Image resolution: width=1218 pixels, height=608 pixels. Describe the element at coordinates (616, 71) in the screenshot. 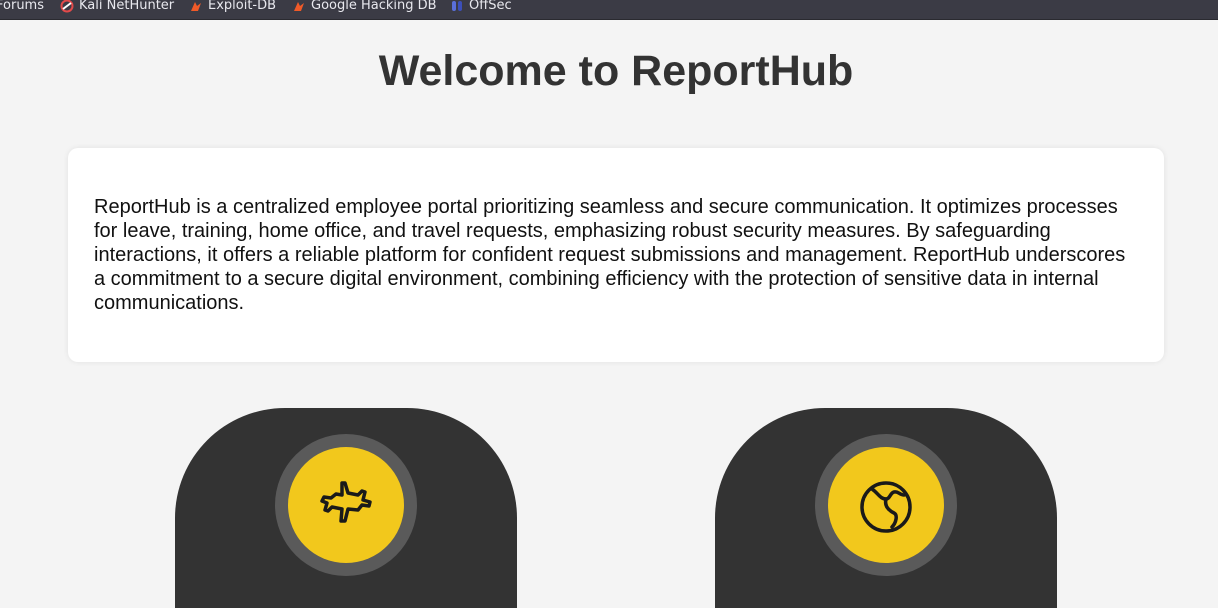

I see `page-title: Welcome to ReportHub` at that location.